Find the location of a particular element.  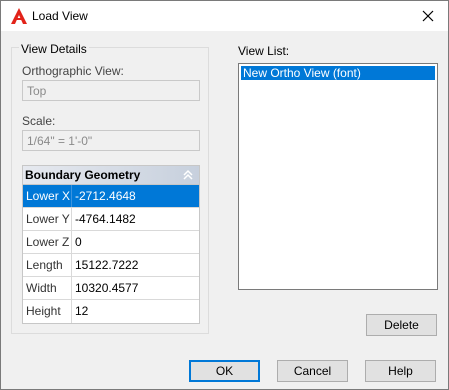

property-row-lower-x: Lower X -2712.4648 is located at coordinates (111, 196).